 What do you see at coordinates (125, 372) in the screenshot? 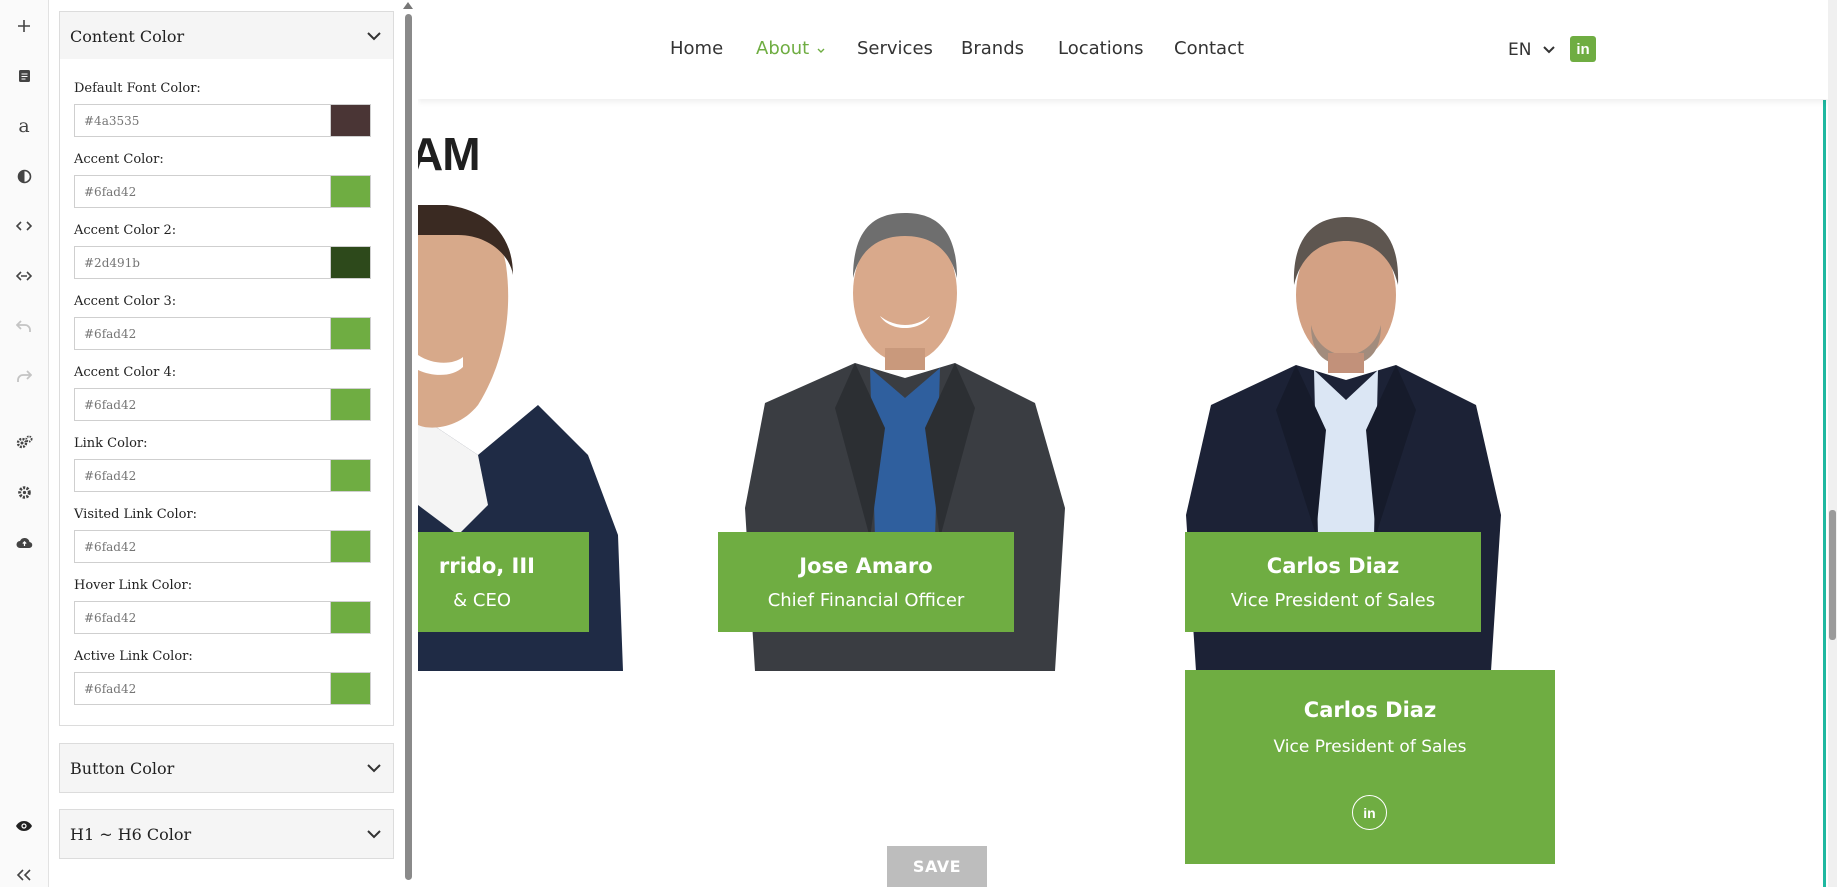
I see `color-field-label: Accent Color 4:` at bounding box center [125, 372].